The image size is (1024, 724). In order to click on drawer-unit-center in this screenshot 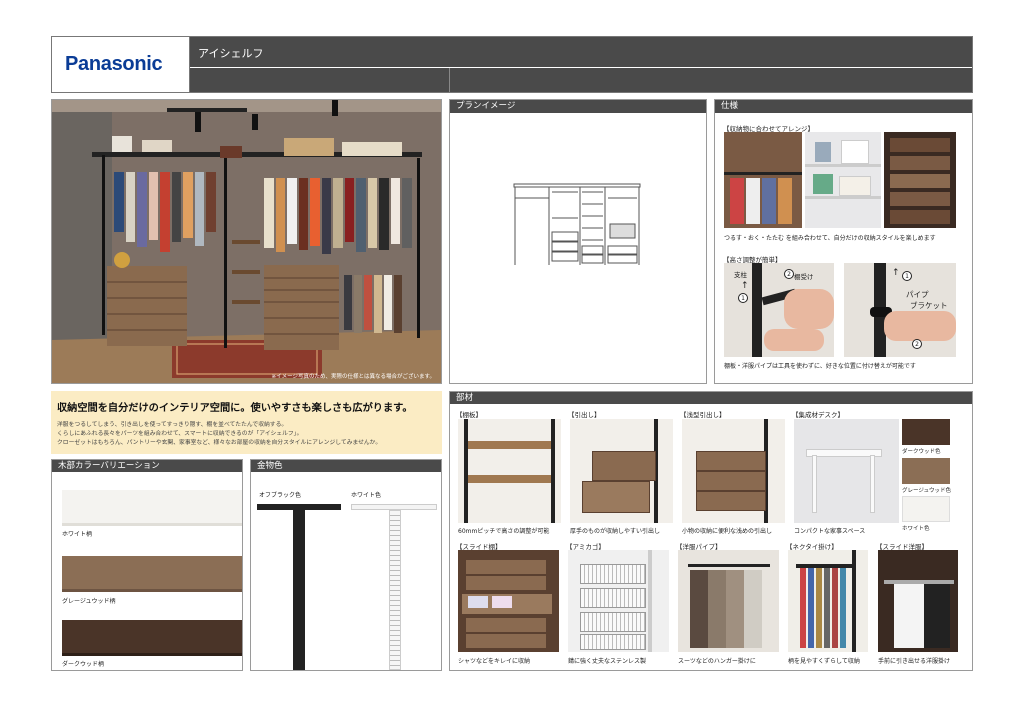, I will do `click(301, 307)`.